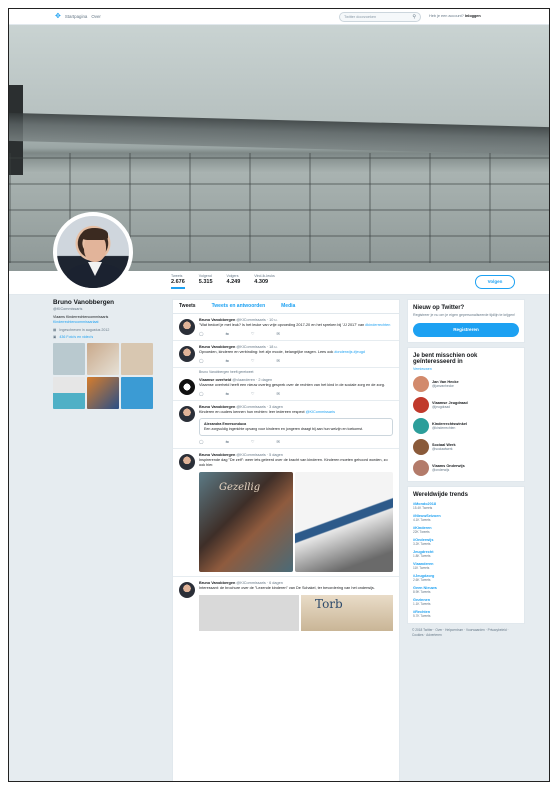 The width and height of the screenshot is (558, 790). I want to click on tweet-image: Torb, so click(347, 613).